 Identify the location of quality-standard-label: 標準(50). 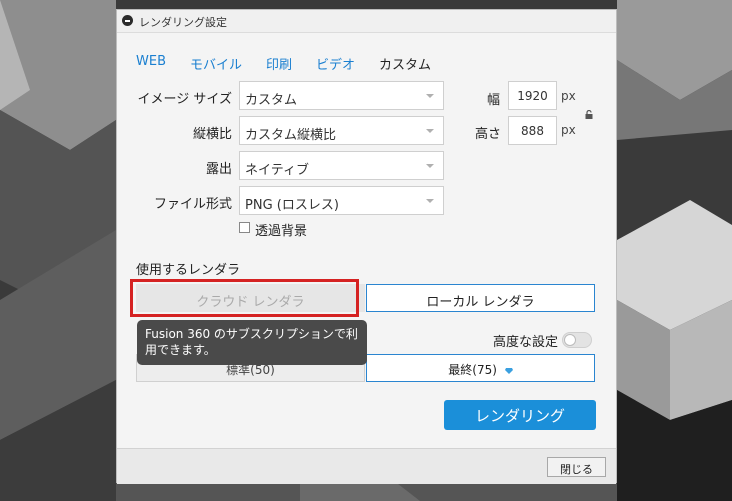
(250, 370).